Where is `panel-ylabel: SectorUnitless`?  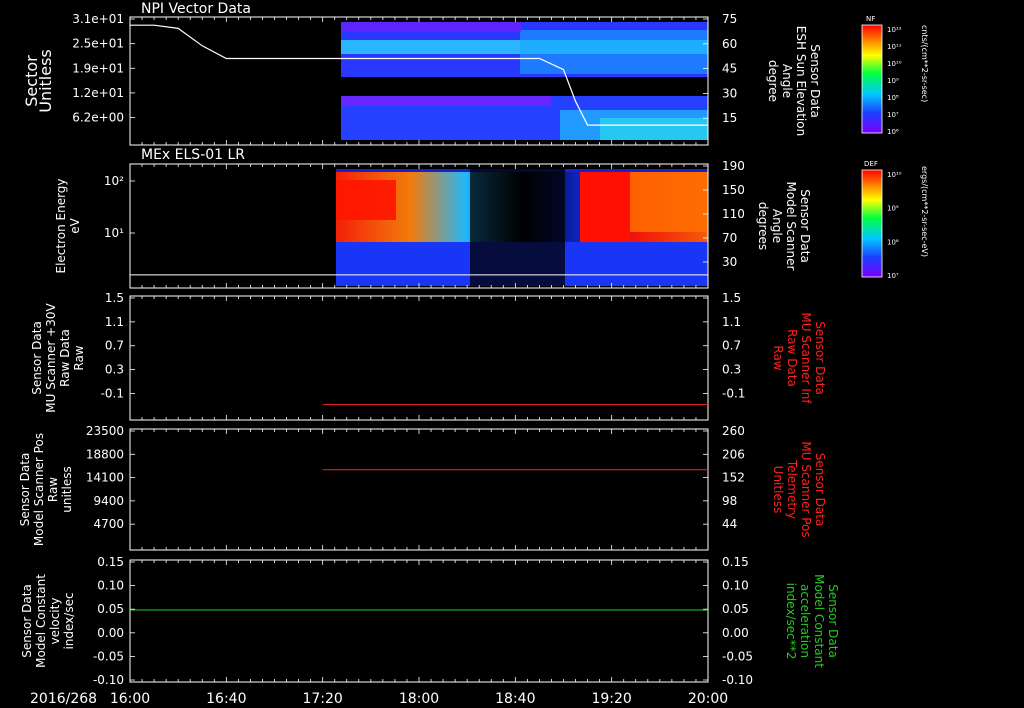
panel-ylabel: SectorUnitless is located at coordinates (38, 81).